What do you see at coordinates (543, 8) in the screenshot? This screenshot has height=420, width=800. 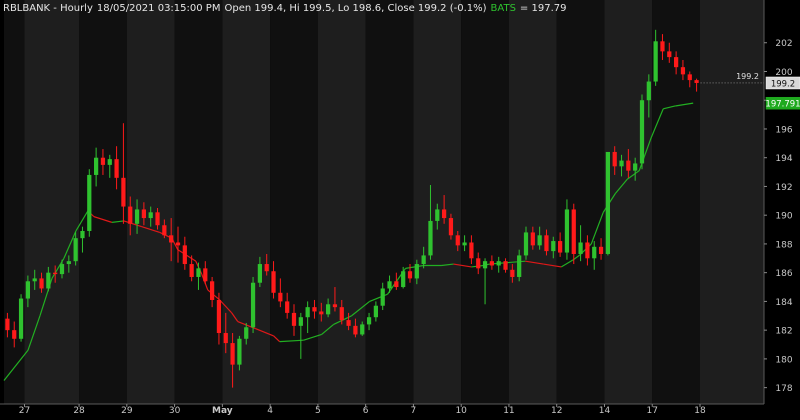 I see `header-indicator-value: = 197.79` at bounding box center [543, 8].